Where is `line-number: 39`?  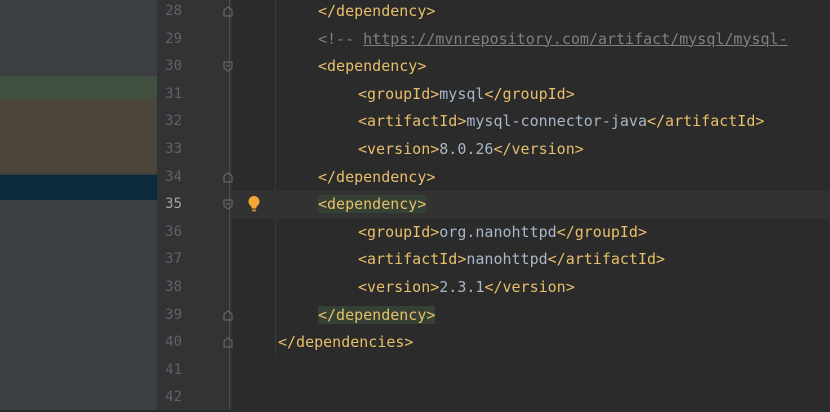 line-number: 39 is located at coordinates (173, 314).